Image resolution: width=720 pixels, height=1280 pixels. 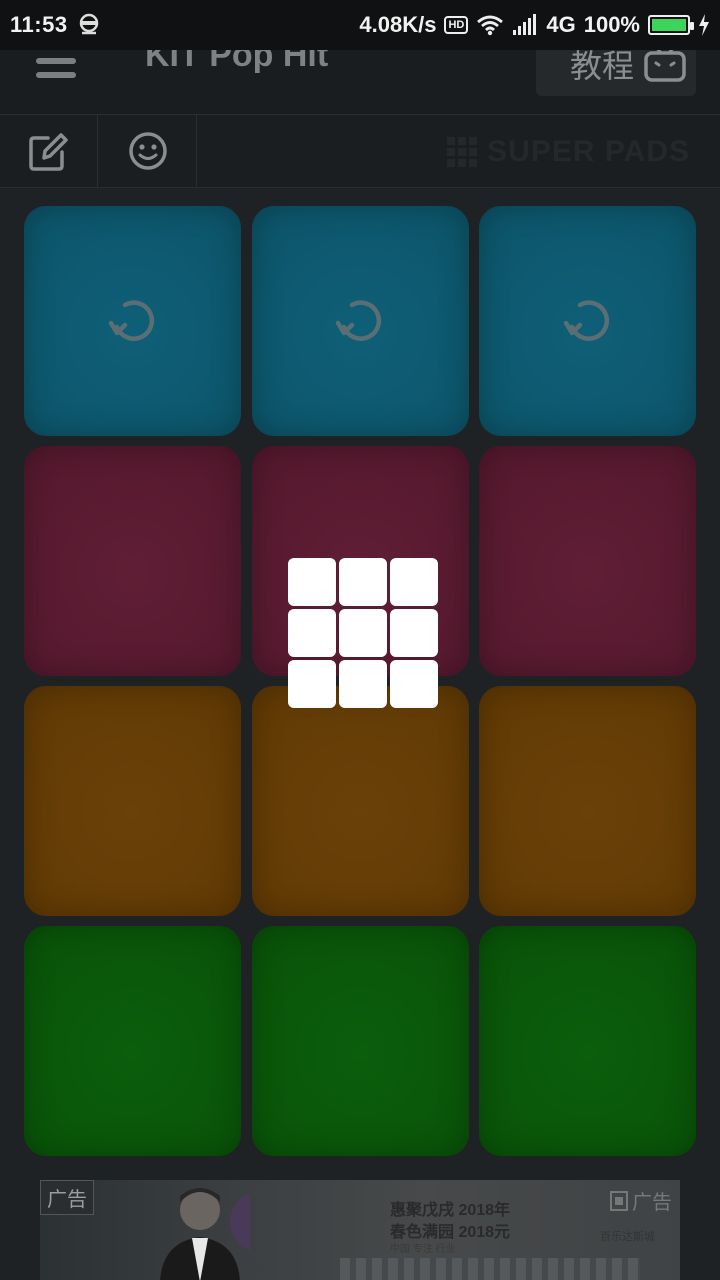 I want to click on notification-icon, so click(x=88, y=24).